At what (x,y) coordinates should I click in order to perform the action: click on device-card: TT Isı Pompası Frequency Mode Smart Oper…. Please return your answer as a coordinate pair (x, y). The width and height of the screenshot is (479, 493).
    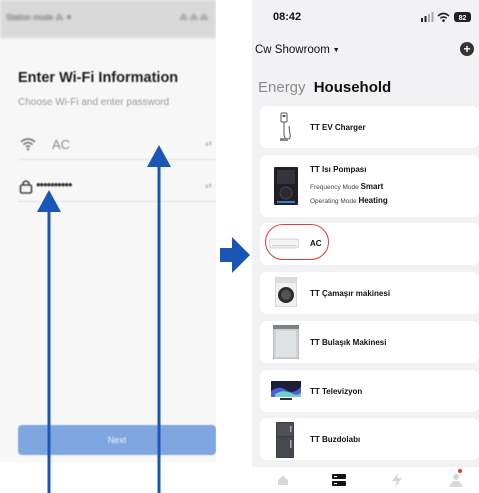
    Looking at the image, I should click on (369, 186).